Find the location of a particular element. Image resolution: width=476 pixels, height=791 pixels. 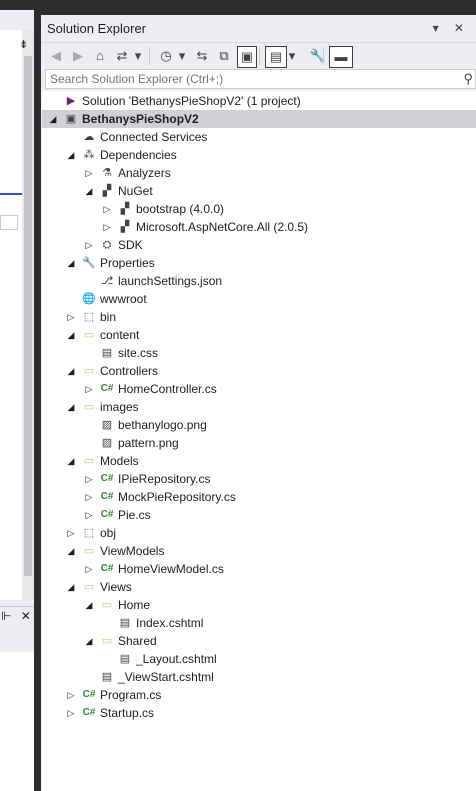

show-all-files-button: ▣ is located at coordinates (247, 57).